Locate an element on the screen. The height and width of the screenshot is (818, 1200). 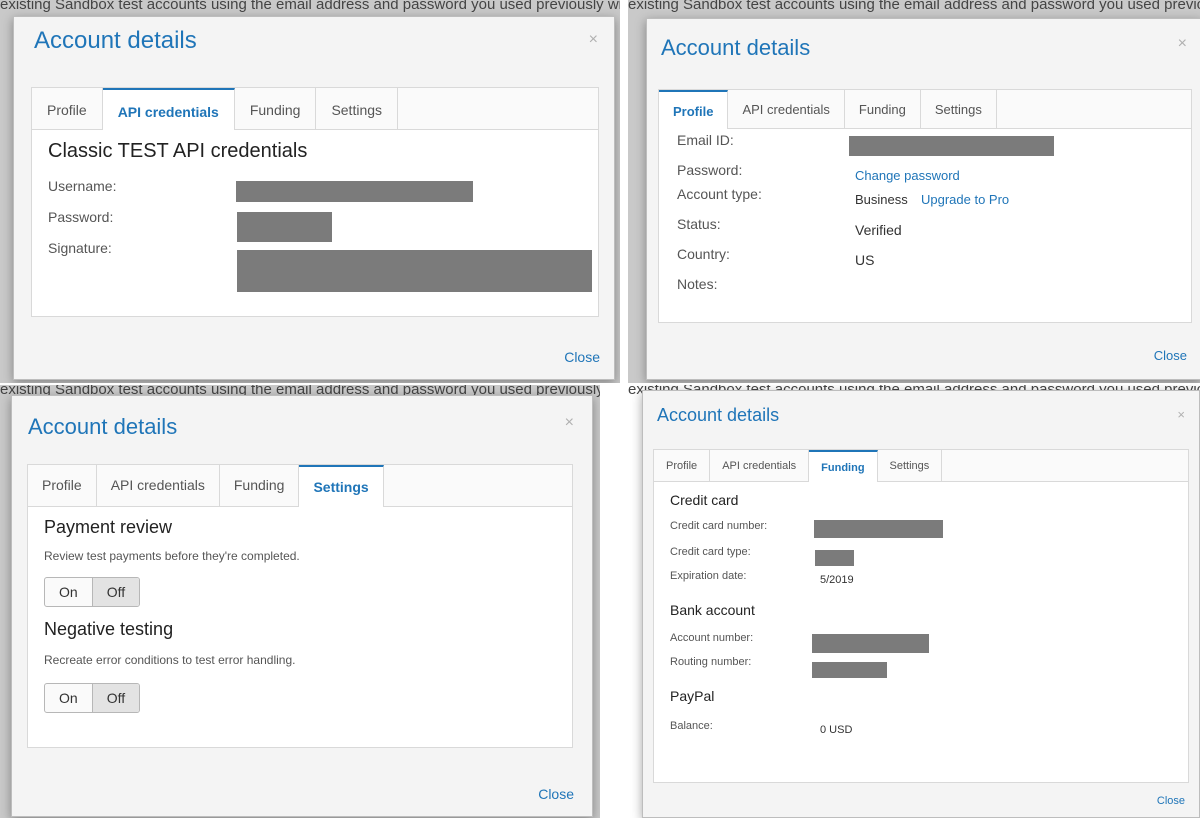
account-number-label: Account number: is located at coordinates (712, 638).